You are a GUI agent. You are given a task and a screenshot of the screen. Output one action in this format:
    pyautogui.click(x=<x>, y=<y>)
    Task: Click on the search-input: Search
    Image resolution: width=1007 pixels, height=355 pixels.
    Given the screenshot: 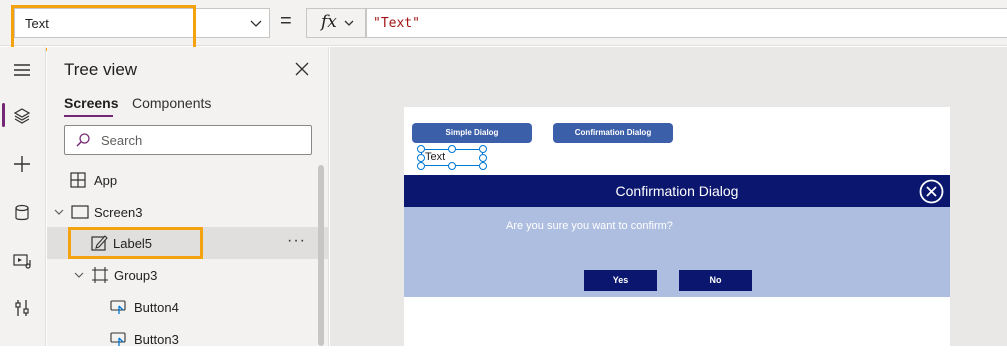 What is the action you would take?
    pyautogui.click(x=188, y=140)
    